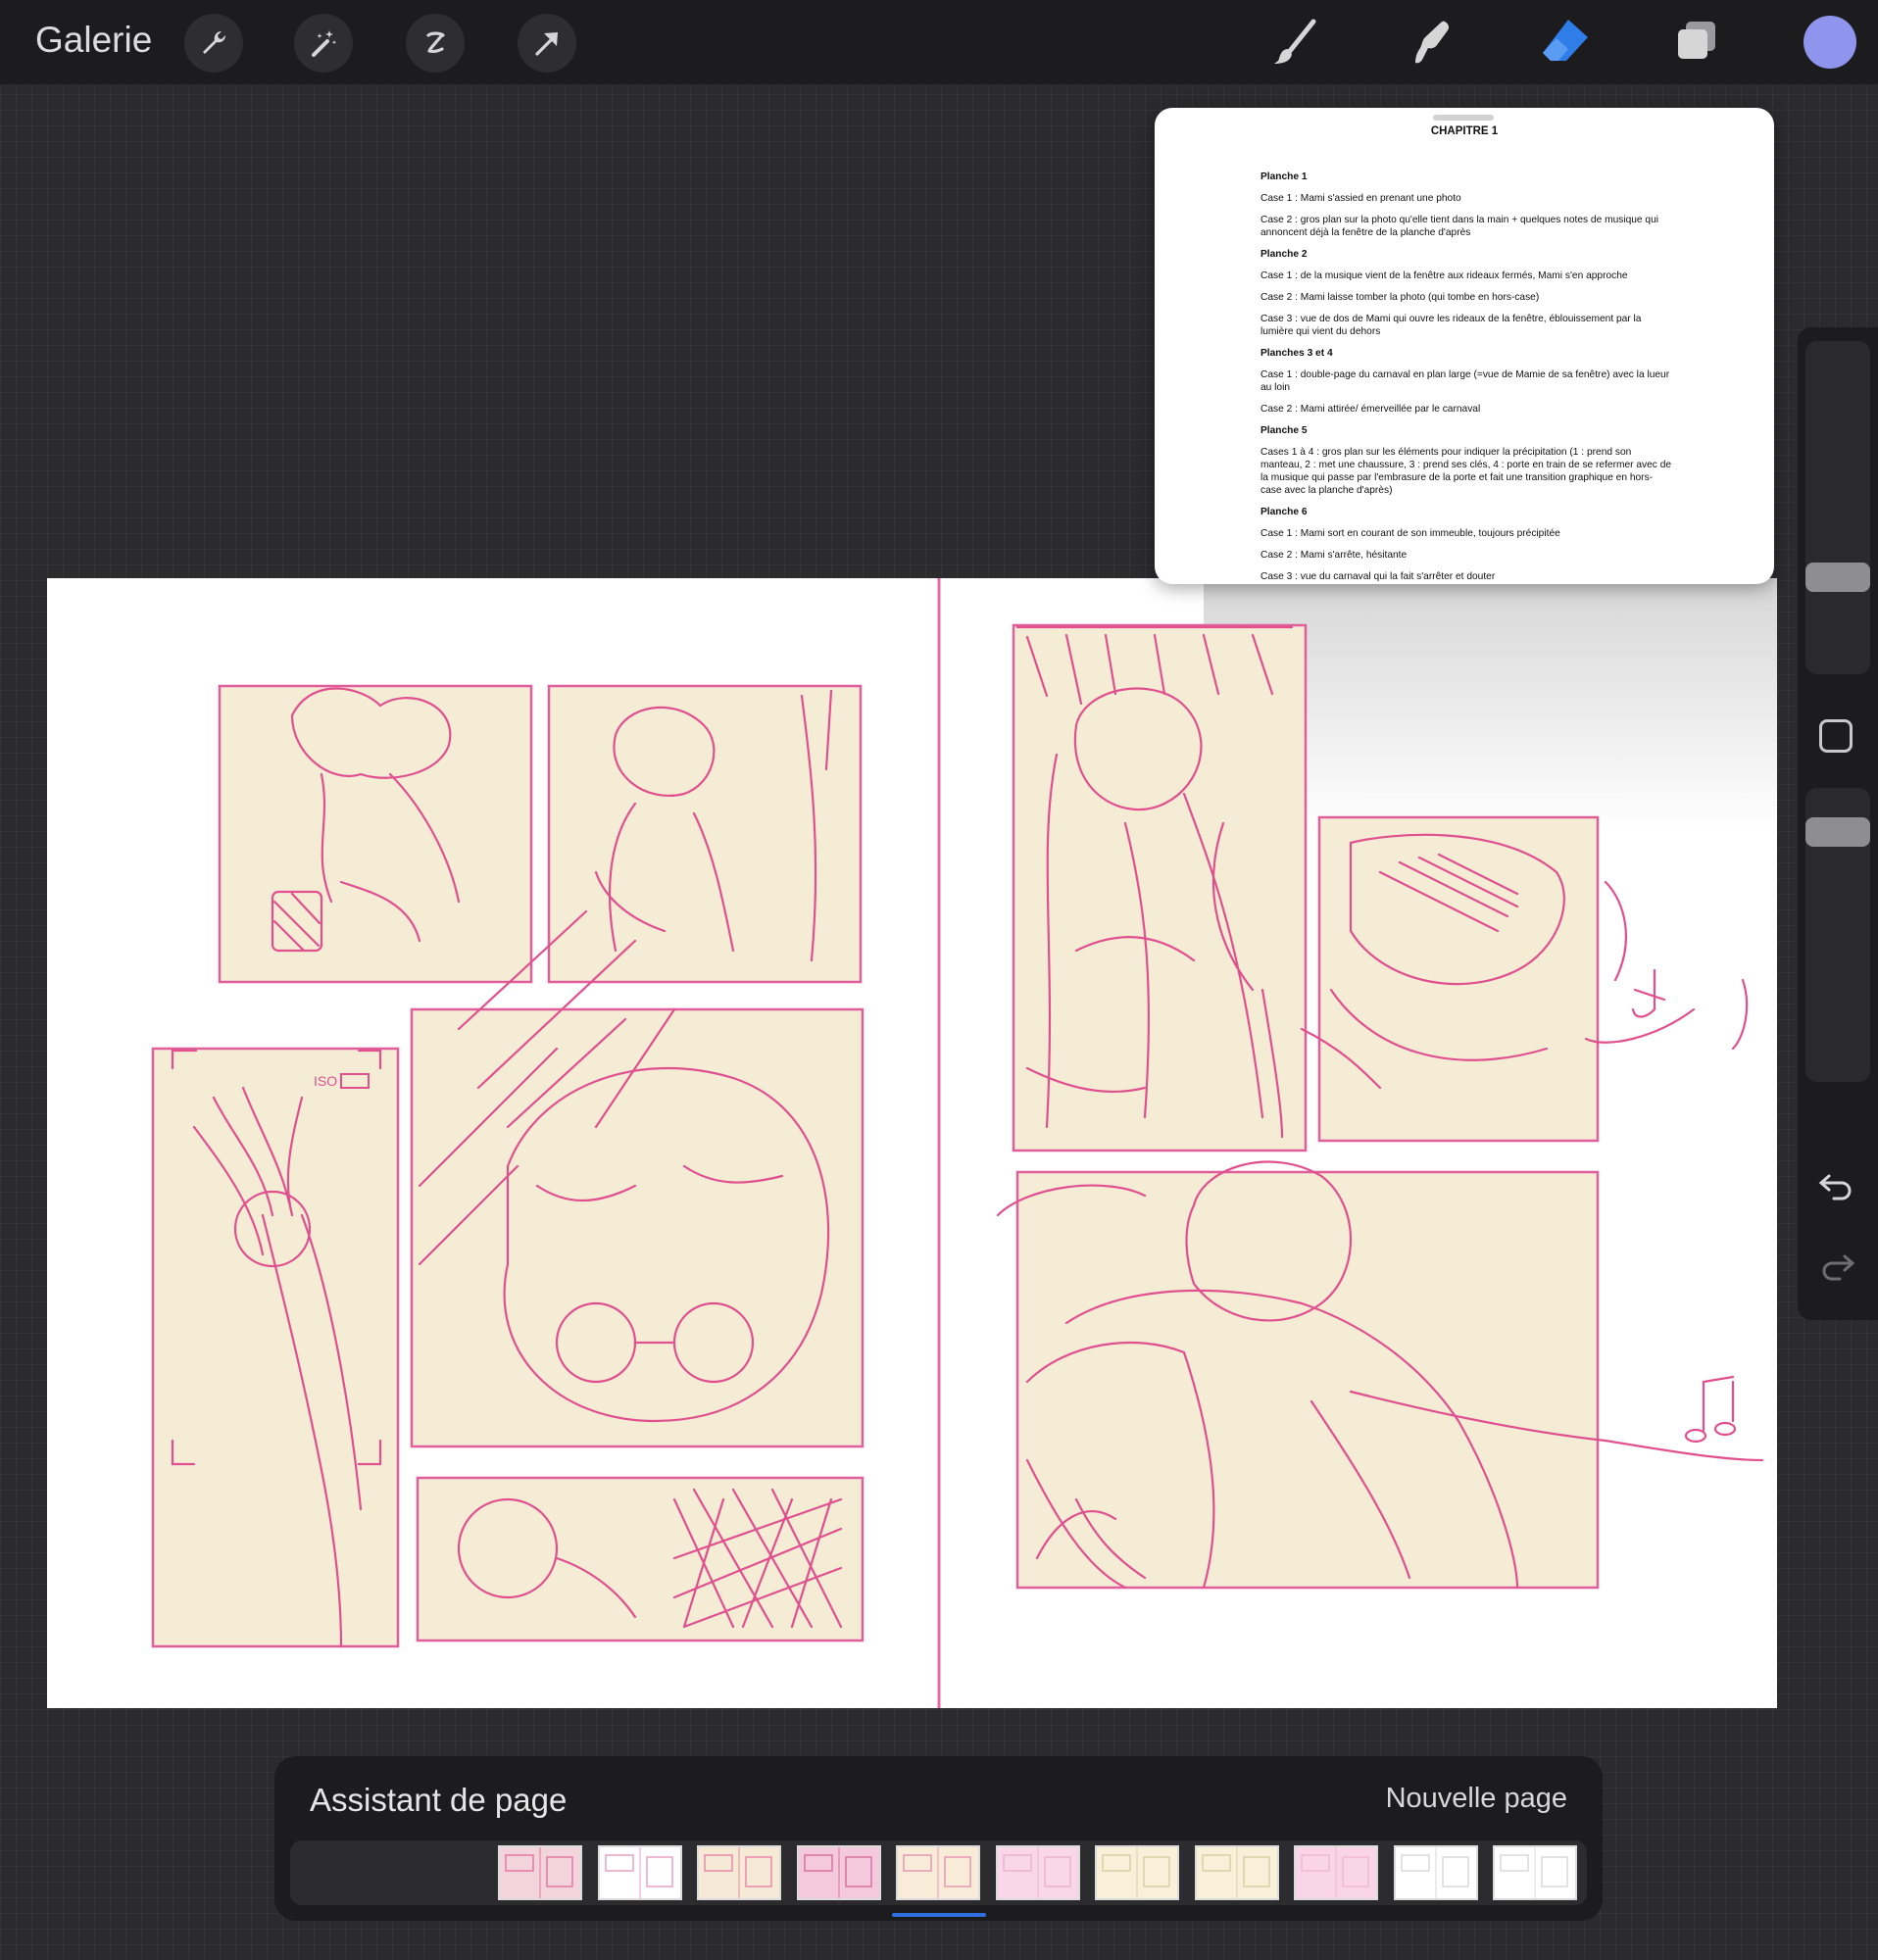  What do you see at coordinates (1837, 1186) in the screenshot?
I see `undo-icon` at bounding box center [1837, 1186].